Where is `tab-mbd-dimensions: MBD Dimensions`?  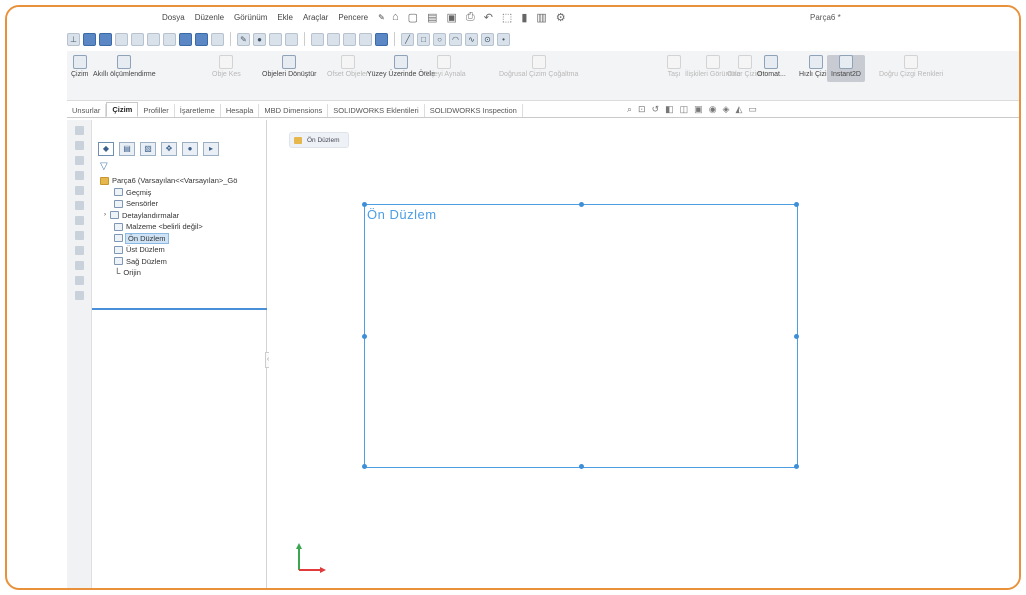 tab-mbd-dimensions: MBD Dimensions is located at coordinates (294, 110).